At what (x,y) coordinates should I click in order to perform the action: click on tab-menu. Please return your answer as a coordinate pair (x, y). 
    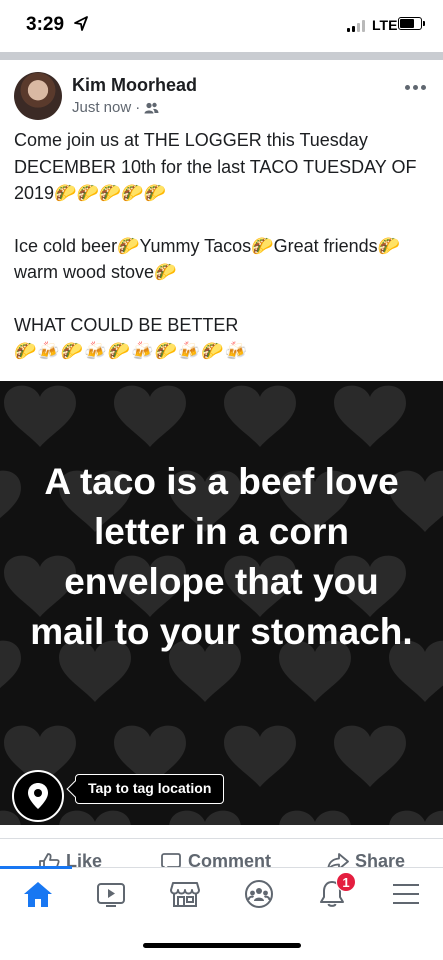
    Looking at the image, I should click on (406, 894).